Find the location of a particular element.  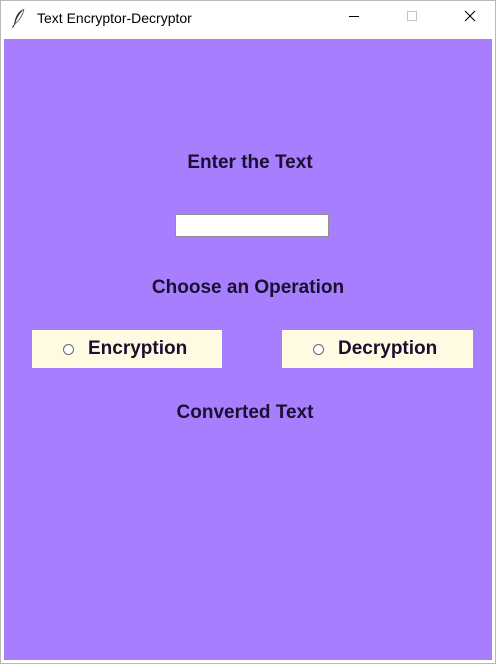

enter-text-label: Enter the Text is located at coordinates (250, 162).